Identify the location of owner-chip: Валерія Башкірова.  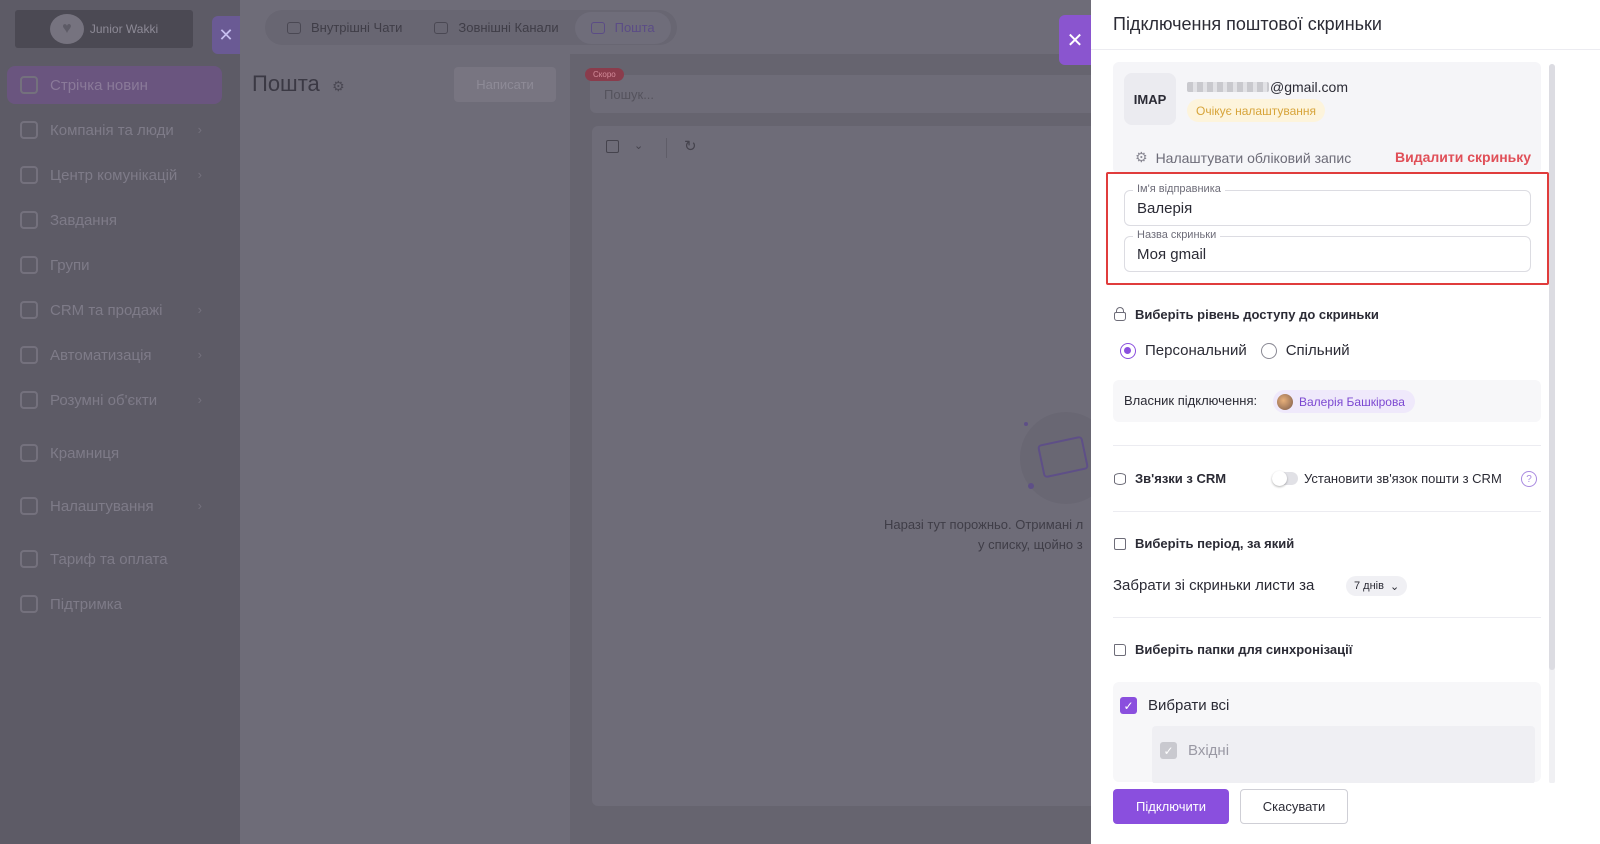
(1344, 401).